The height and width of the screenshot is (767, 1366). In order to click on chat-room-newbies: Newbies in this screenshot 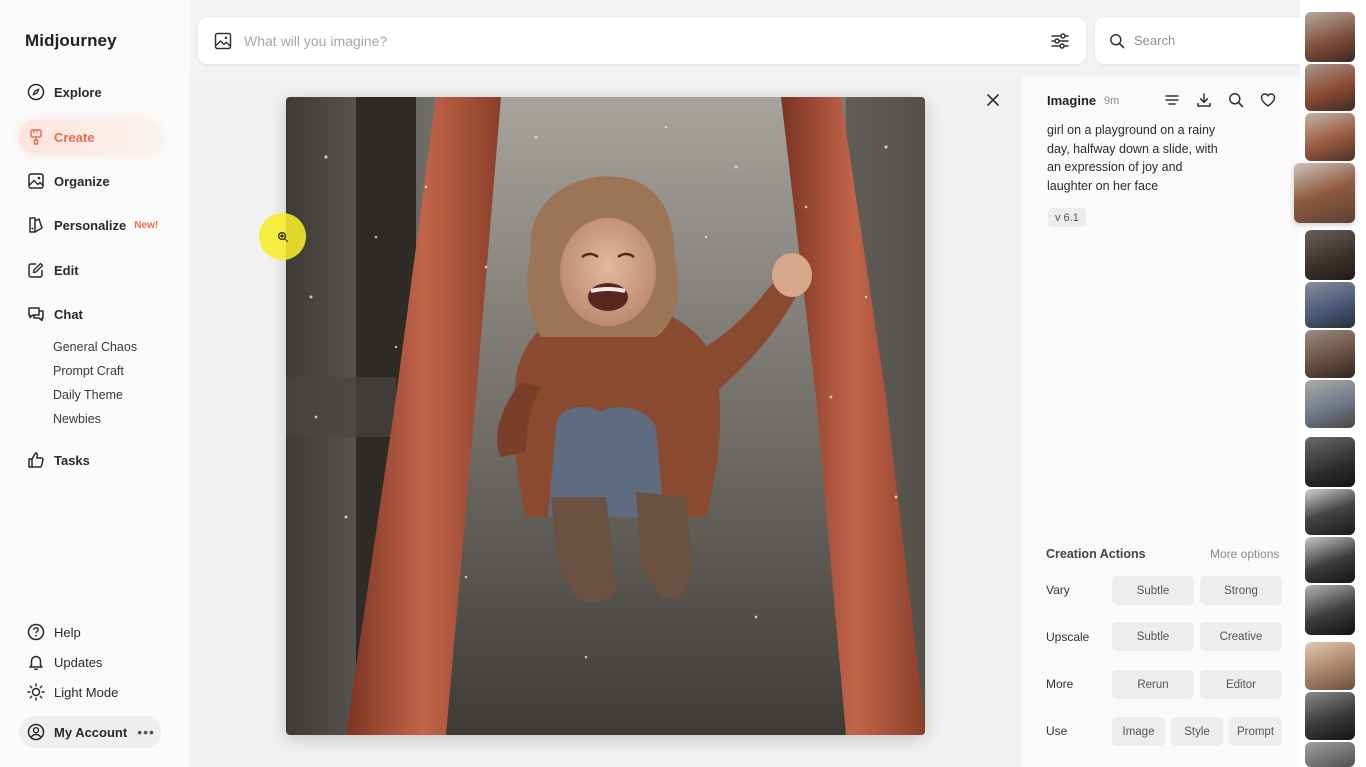, I will do `click(77, 419)`.